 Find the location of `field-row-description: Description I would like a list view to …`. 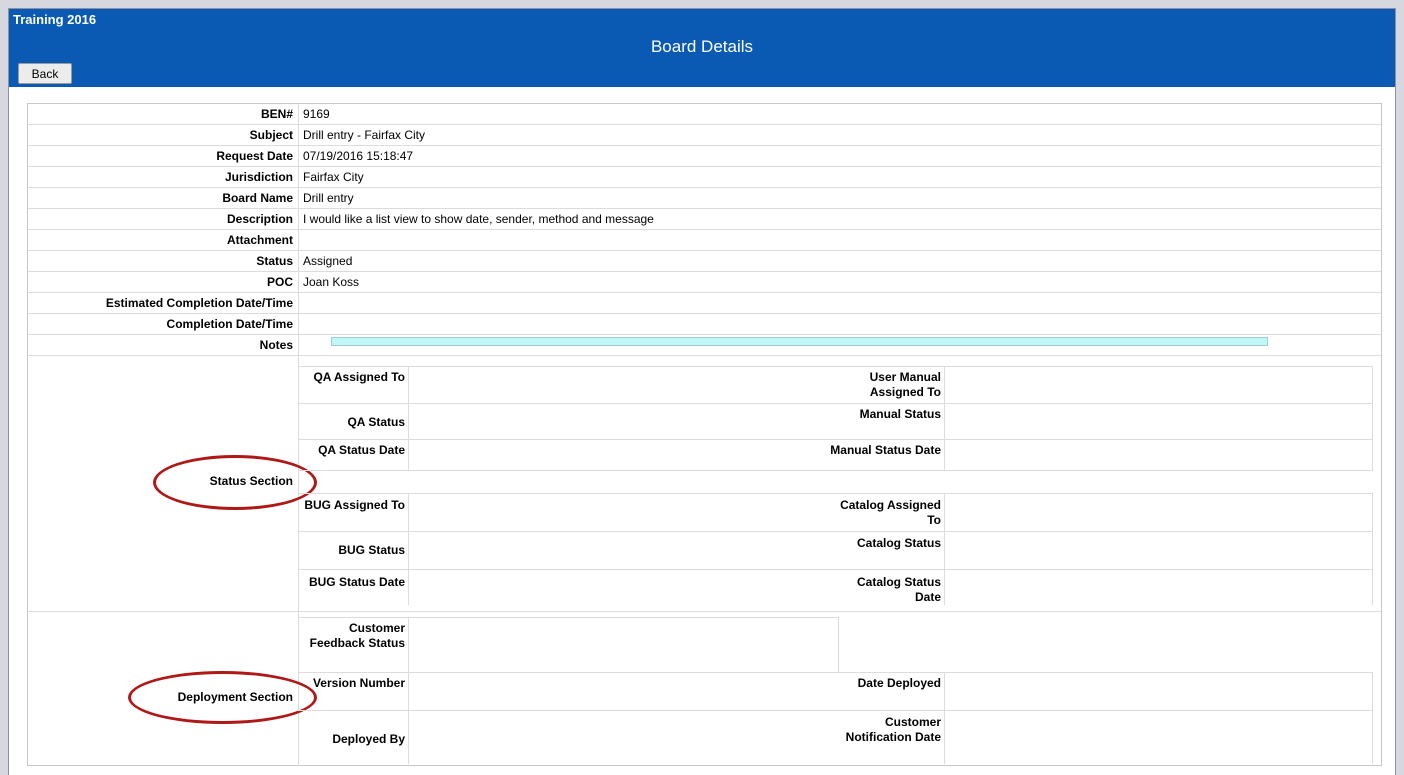

field-row-description: Description I would like a list view to … is located at coordinates (704, 219).